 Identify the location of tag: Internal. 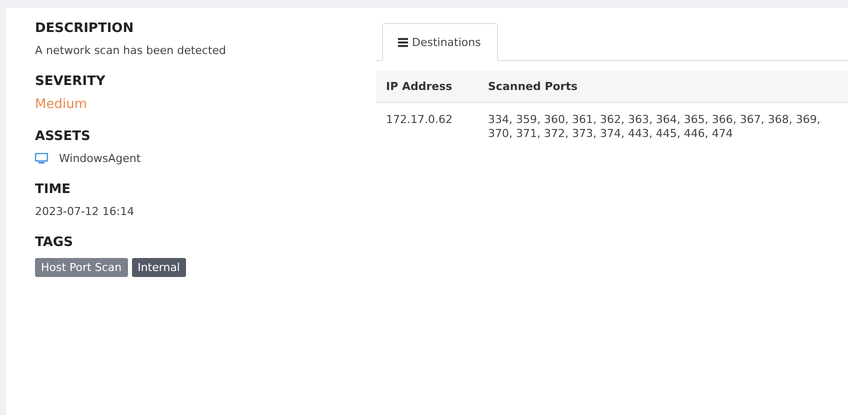
(159, 267).